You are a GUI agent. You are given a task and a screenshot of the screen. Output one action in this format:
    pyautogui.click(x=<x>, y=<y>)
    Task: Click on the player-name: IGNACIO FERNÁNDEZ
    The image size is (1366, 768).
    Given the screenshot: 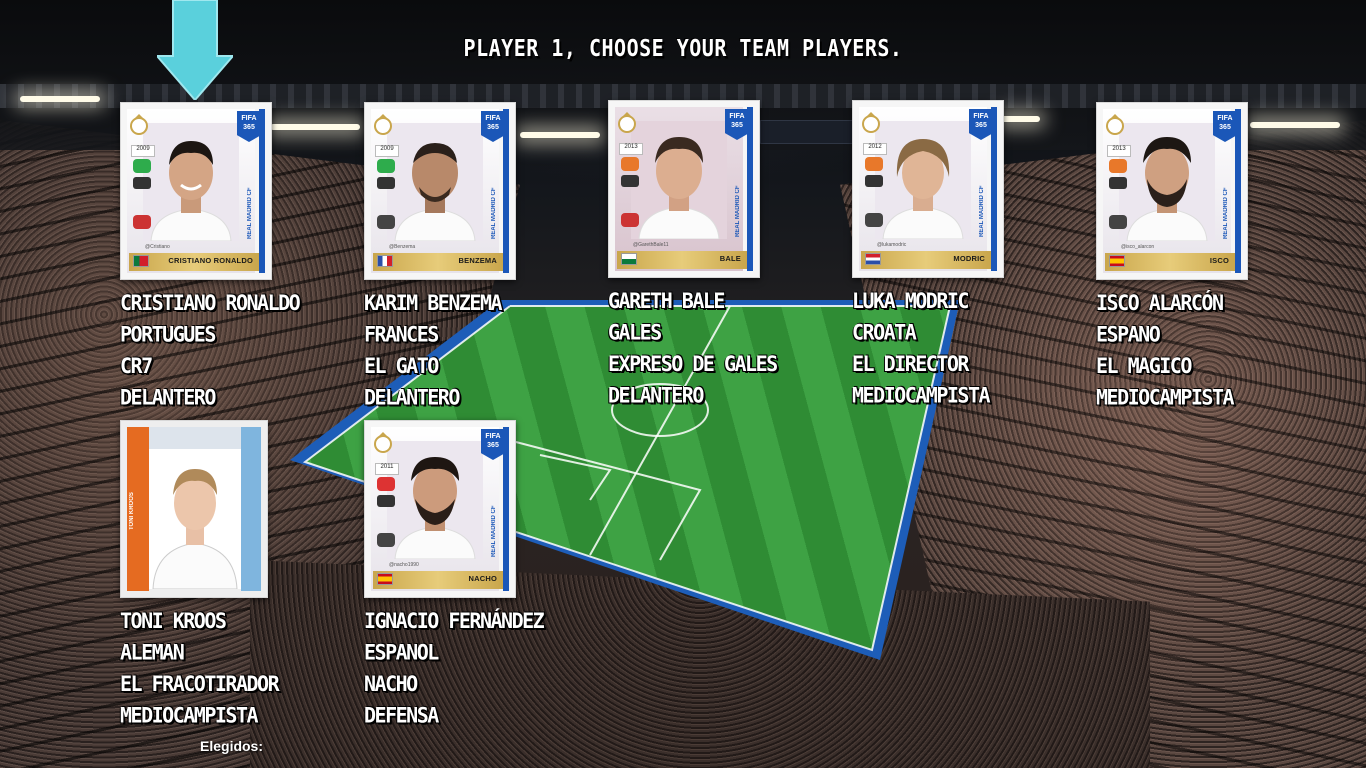 What is the action you would take?
    pyautogui.click(x=454, y=621)
    